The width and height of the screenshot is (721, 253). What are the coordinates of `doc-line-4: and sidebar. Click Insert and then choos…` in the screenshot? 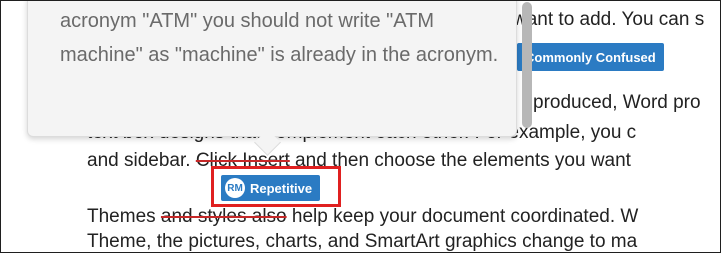 It's located at (359, 161).